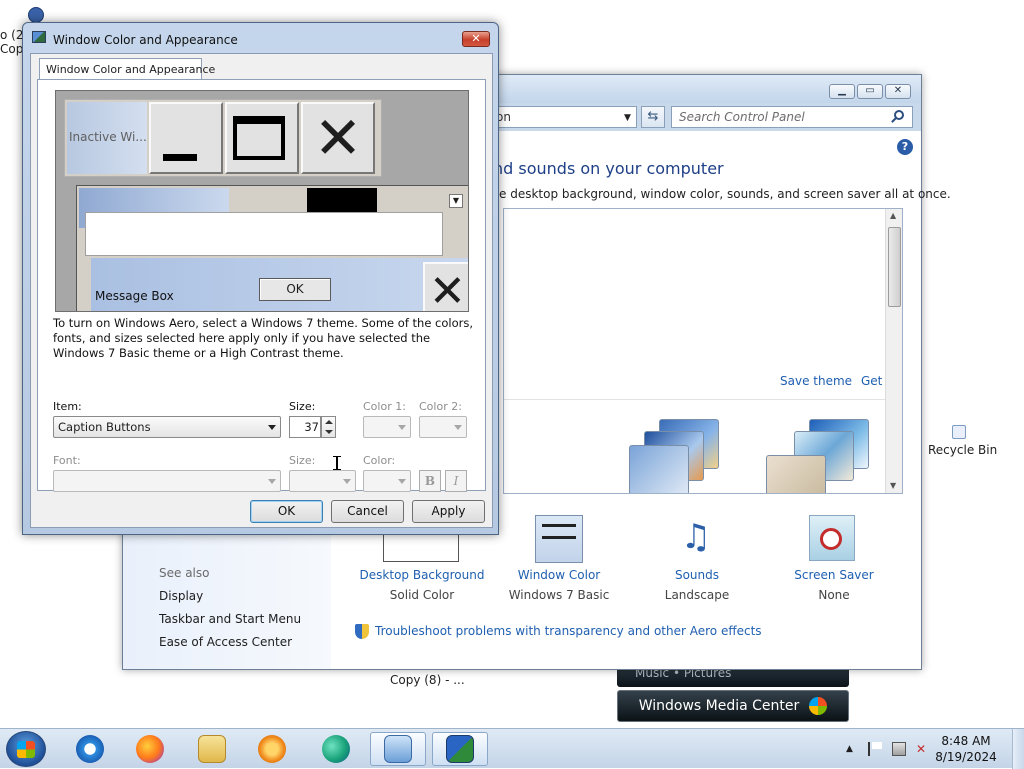 The image size is (1024, 769). I want to click on window-color-icon, so click(559, 539).